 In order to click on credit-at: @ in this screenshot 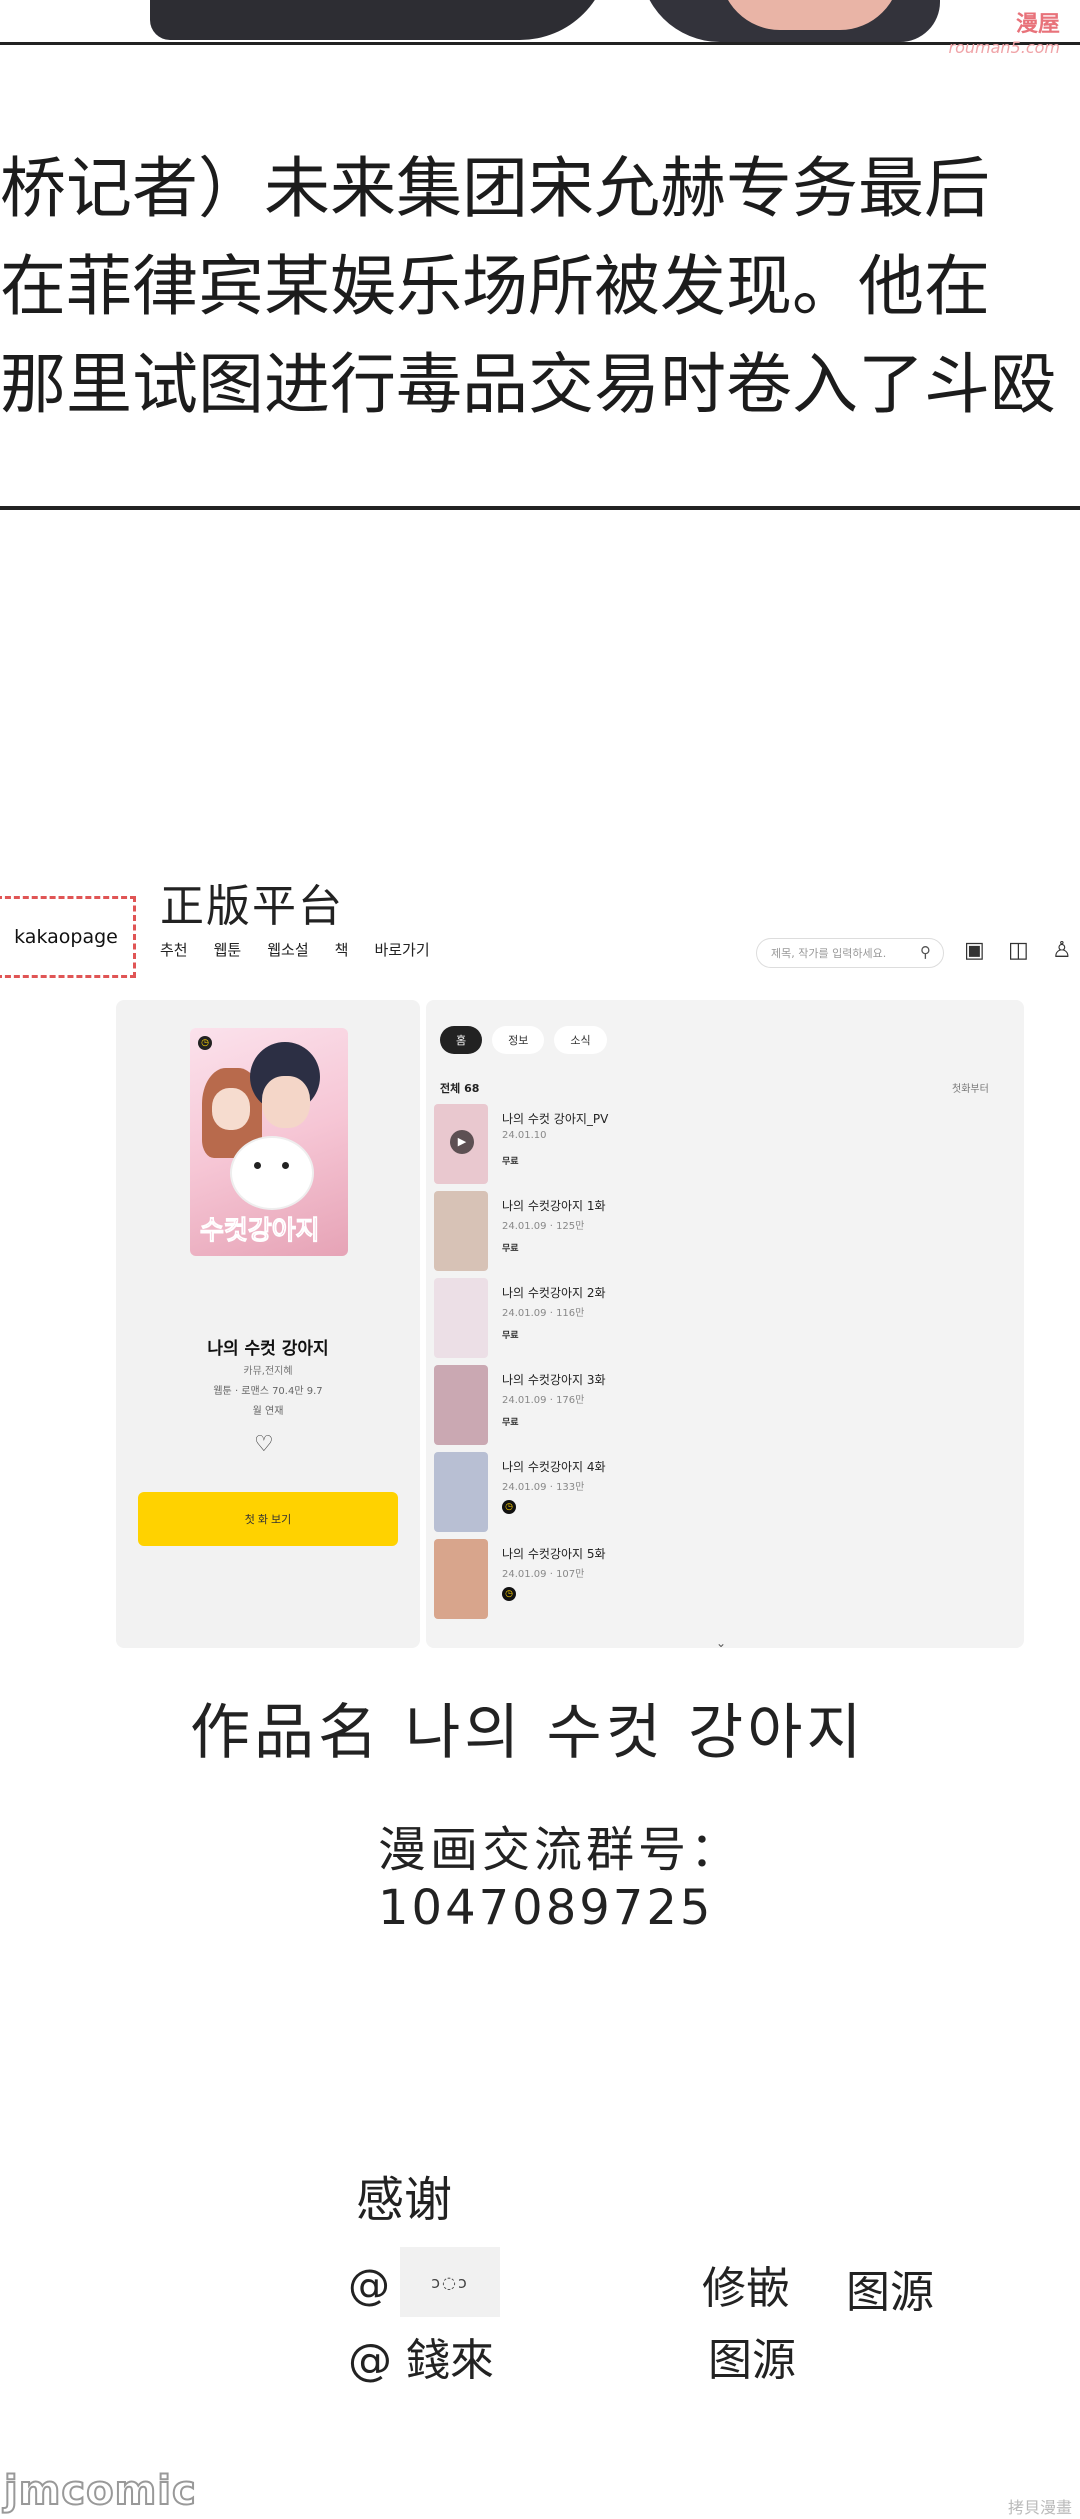, I will do `click(369, 2284)`.